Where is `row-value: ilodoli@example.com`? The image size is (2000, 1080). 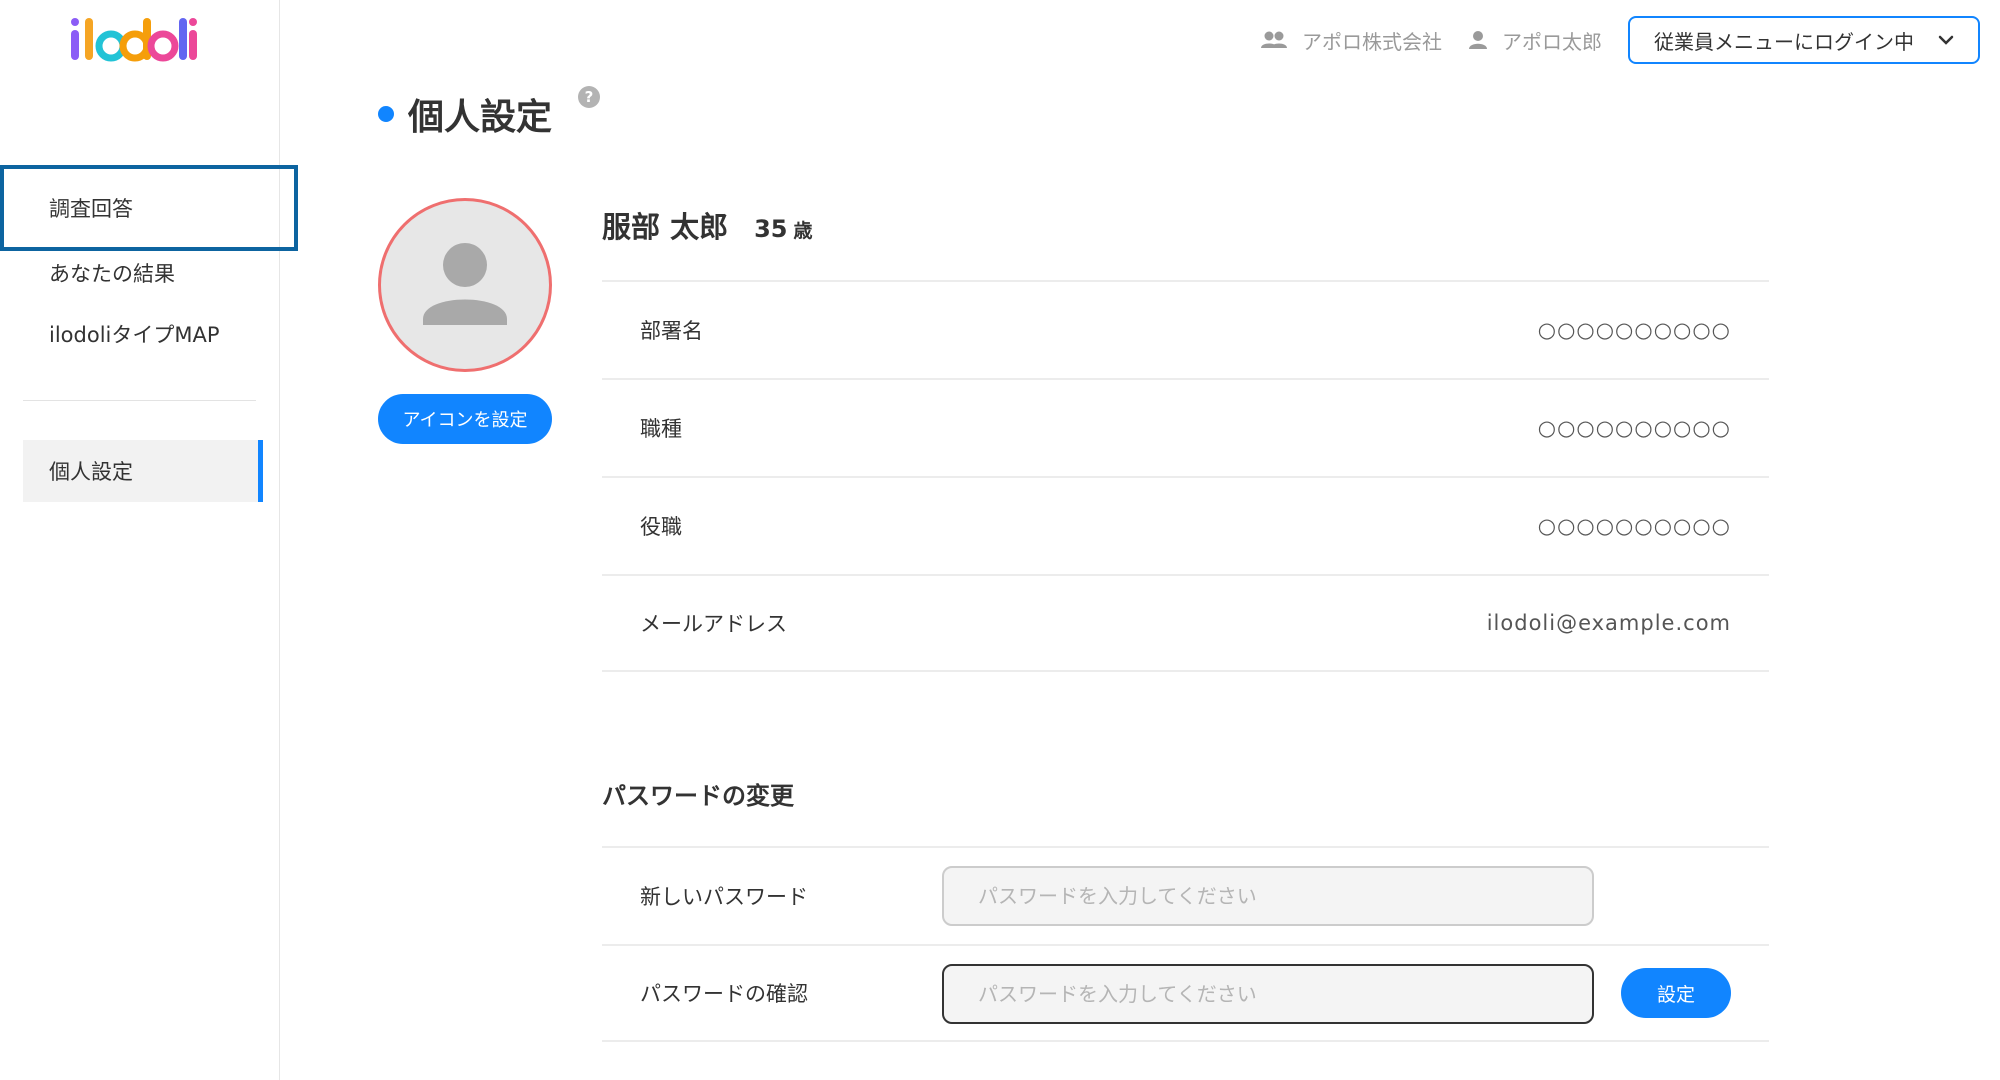 row-value: ilodoli@example.com is located at coordinates (1608, 623).